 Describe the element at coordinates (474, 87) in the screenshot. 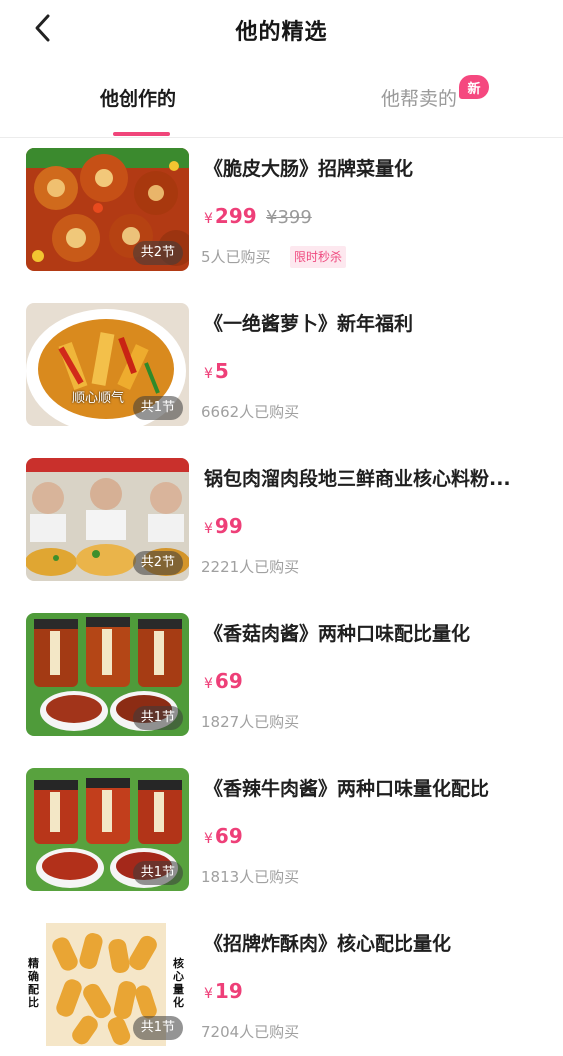

I see `new-badge: 新` at that location.